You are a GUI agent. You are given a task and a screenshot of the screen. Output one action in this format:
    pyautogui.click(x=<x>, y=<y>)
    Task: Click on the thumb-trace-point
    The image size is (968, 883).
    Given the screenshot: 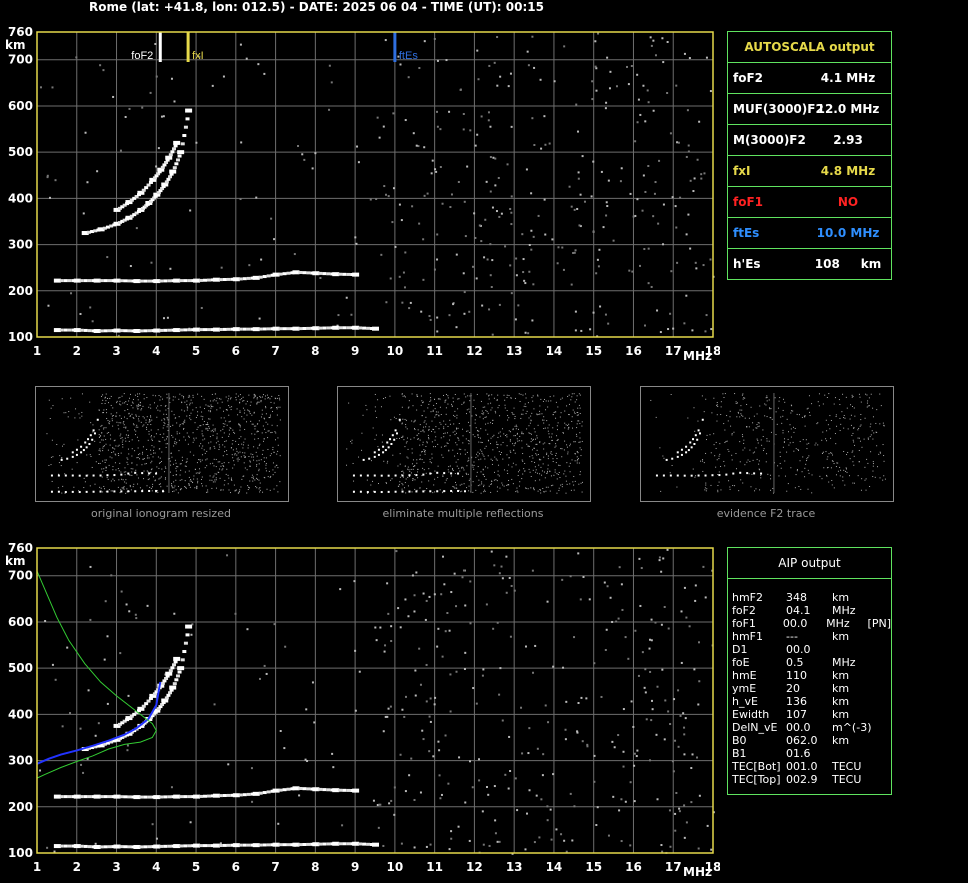 What is the action you would take?
    pyautogui.click(x=149, y=473)
    